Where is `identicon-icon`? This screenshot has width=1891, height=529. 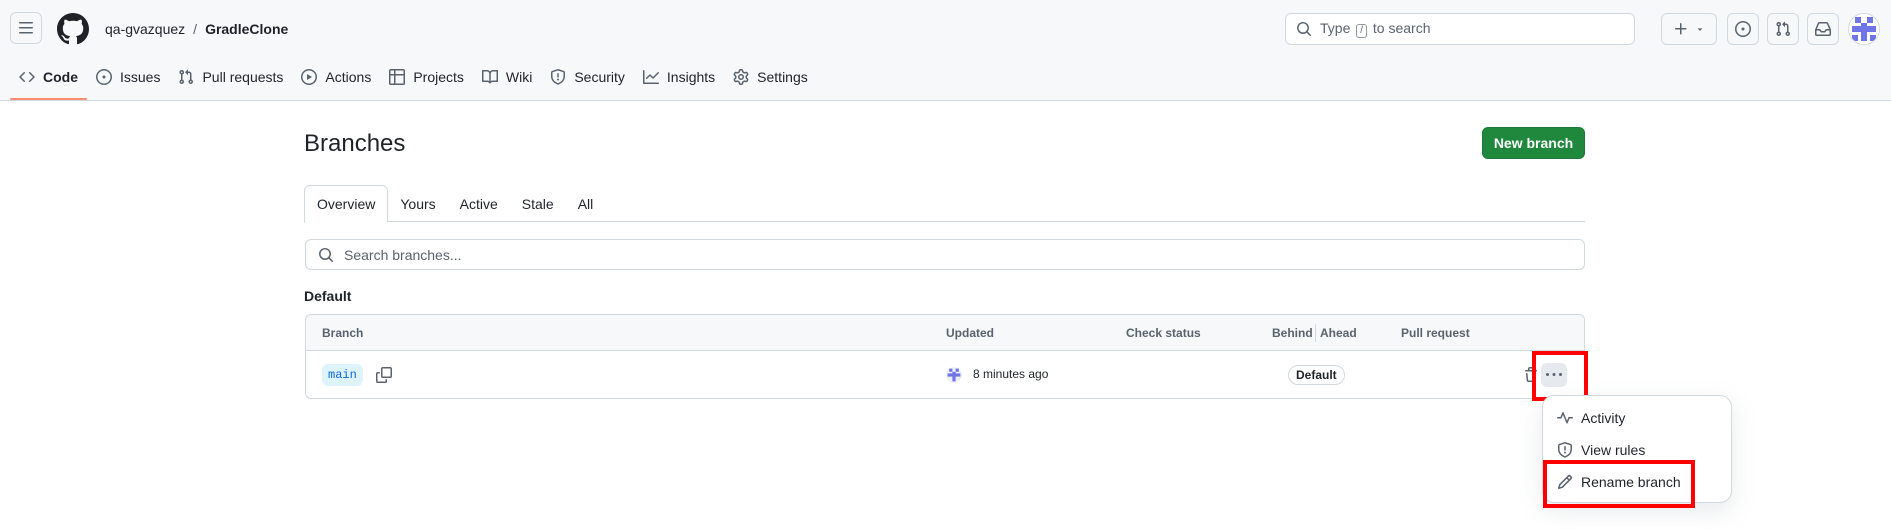 identicon-icon is located at coordinates (1864, 29).